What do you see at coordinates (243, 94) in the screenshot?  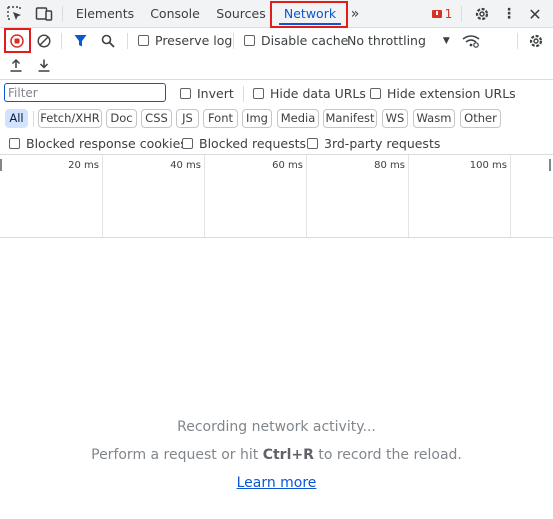 I see `filter-separator` at bounding box center [243, 94].